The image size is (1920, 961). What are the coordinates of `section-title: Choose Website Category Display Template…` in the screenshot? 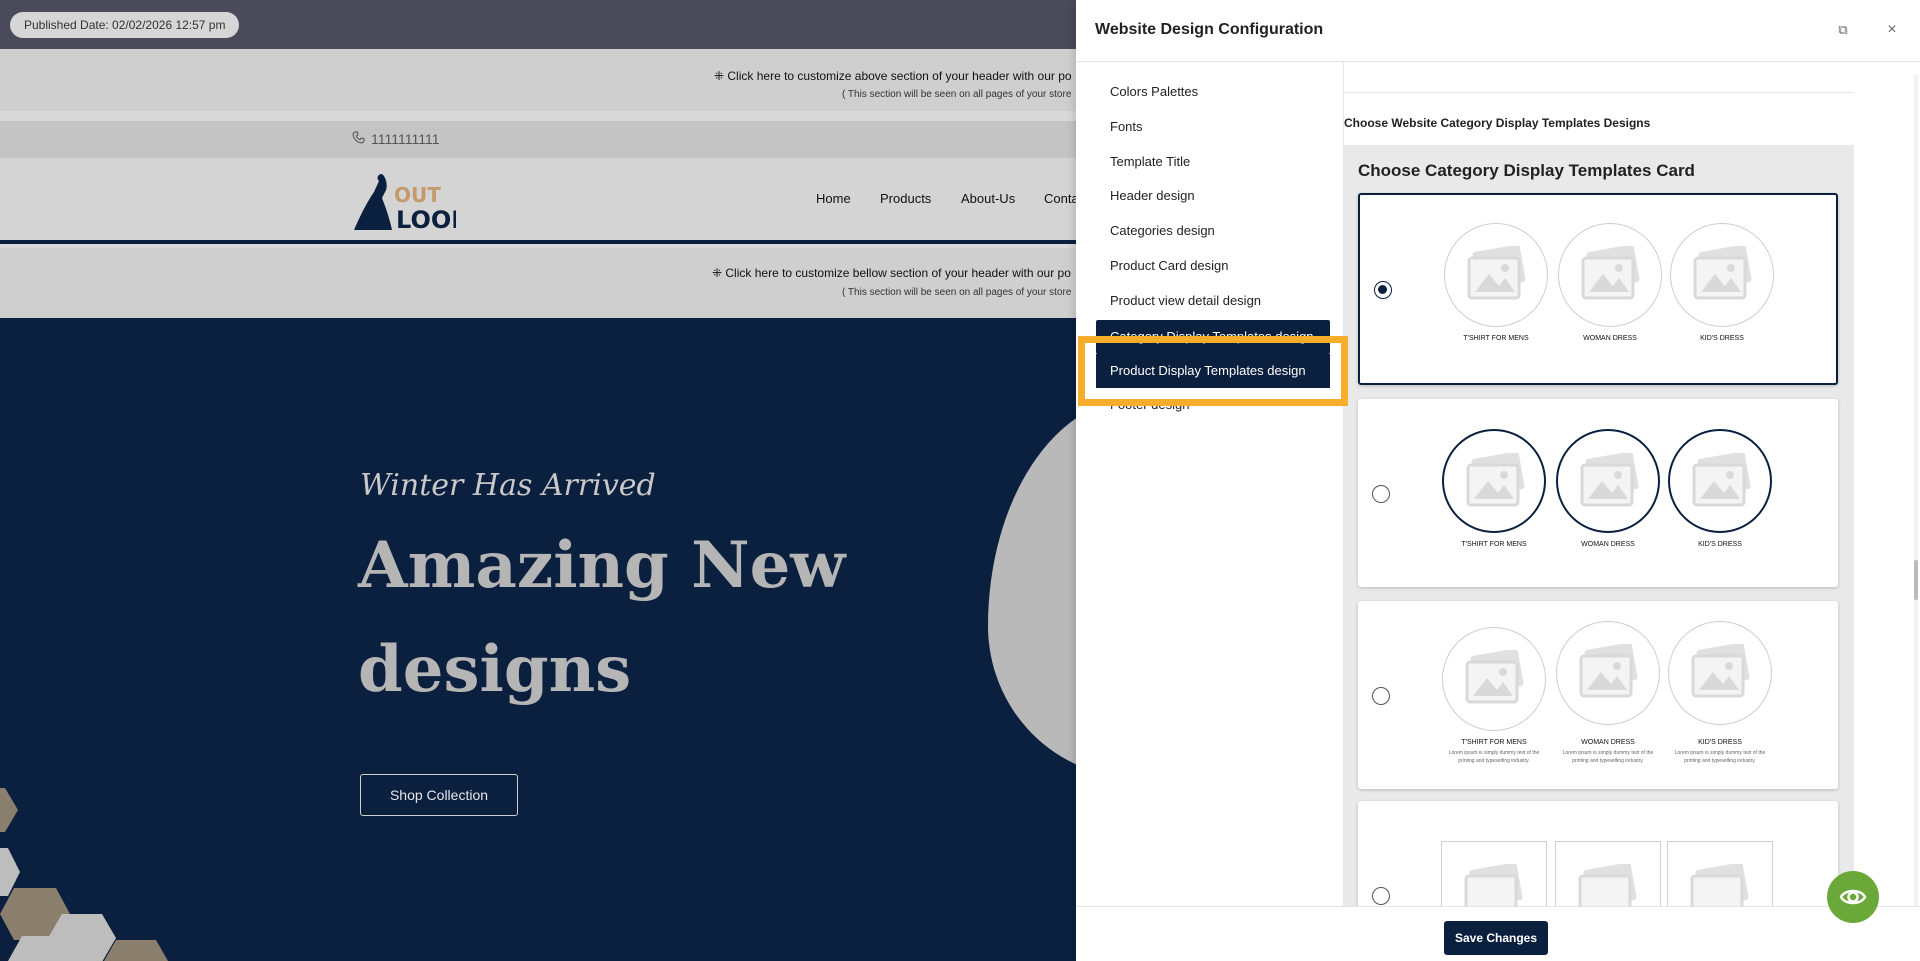 It's located at (1497, 123).